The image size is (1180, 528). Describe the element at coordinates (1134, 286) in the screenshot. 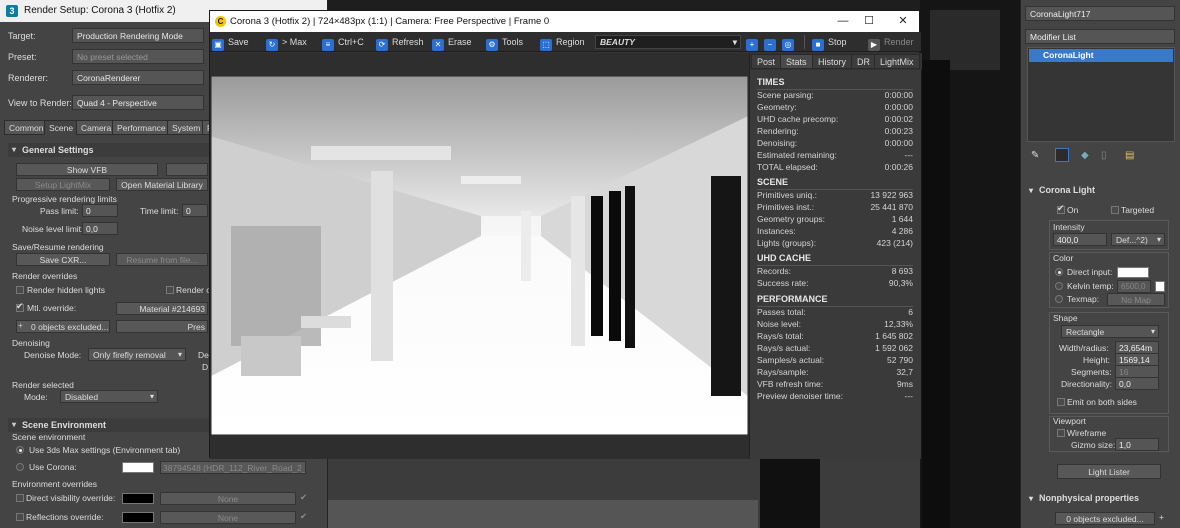

I see `kelvin-temp-spinner: 6500,0` at that location.